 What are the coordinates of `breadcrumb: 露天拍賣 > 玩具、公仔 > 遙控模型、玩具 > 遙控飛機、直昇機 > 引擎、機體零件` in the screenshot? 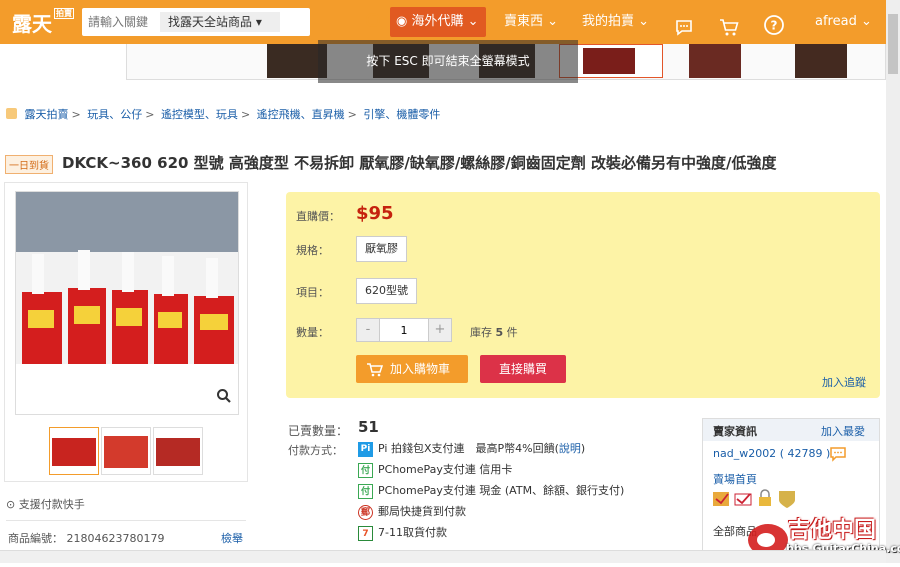 It's located at (223, 114).